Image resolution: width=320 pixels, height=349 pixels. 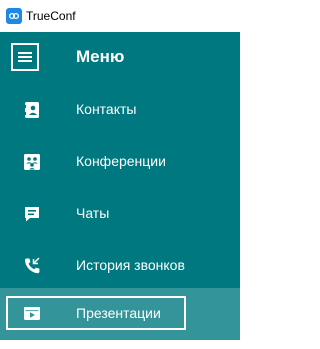 I want to click on menu-header: Меню, so click(x=120, y=58).